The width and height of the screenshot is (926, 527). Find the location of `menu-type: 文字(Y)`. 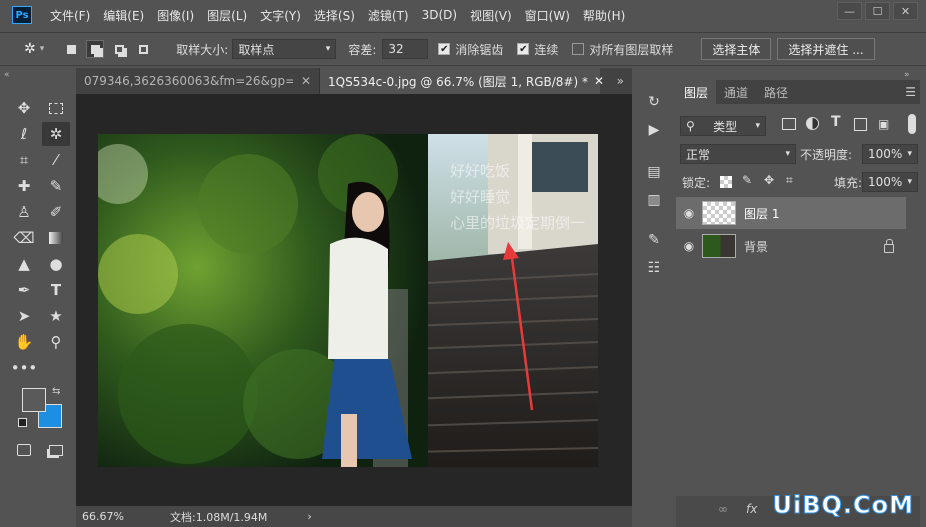

menu-type: 文字(Y) is located at coordinates (280, 15).